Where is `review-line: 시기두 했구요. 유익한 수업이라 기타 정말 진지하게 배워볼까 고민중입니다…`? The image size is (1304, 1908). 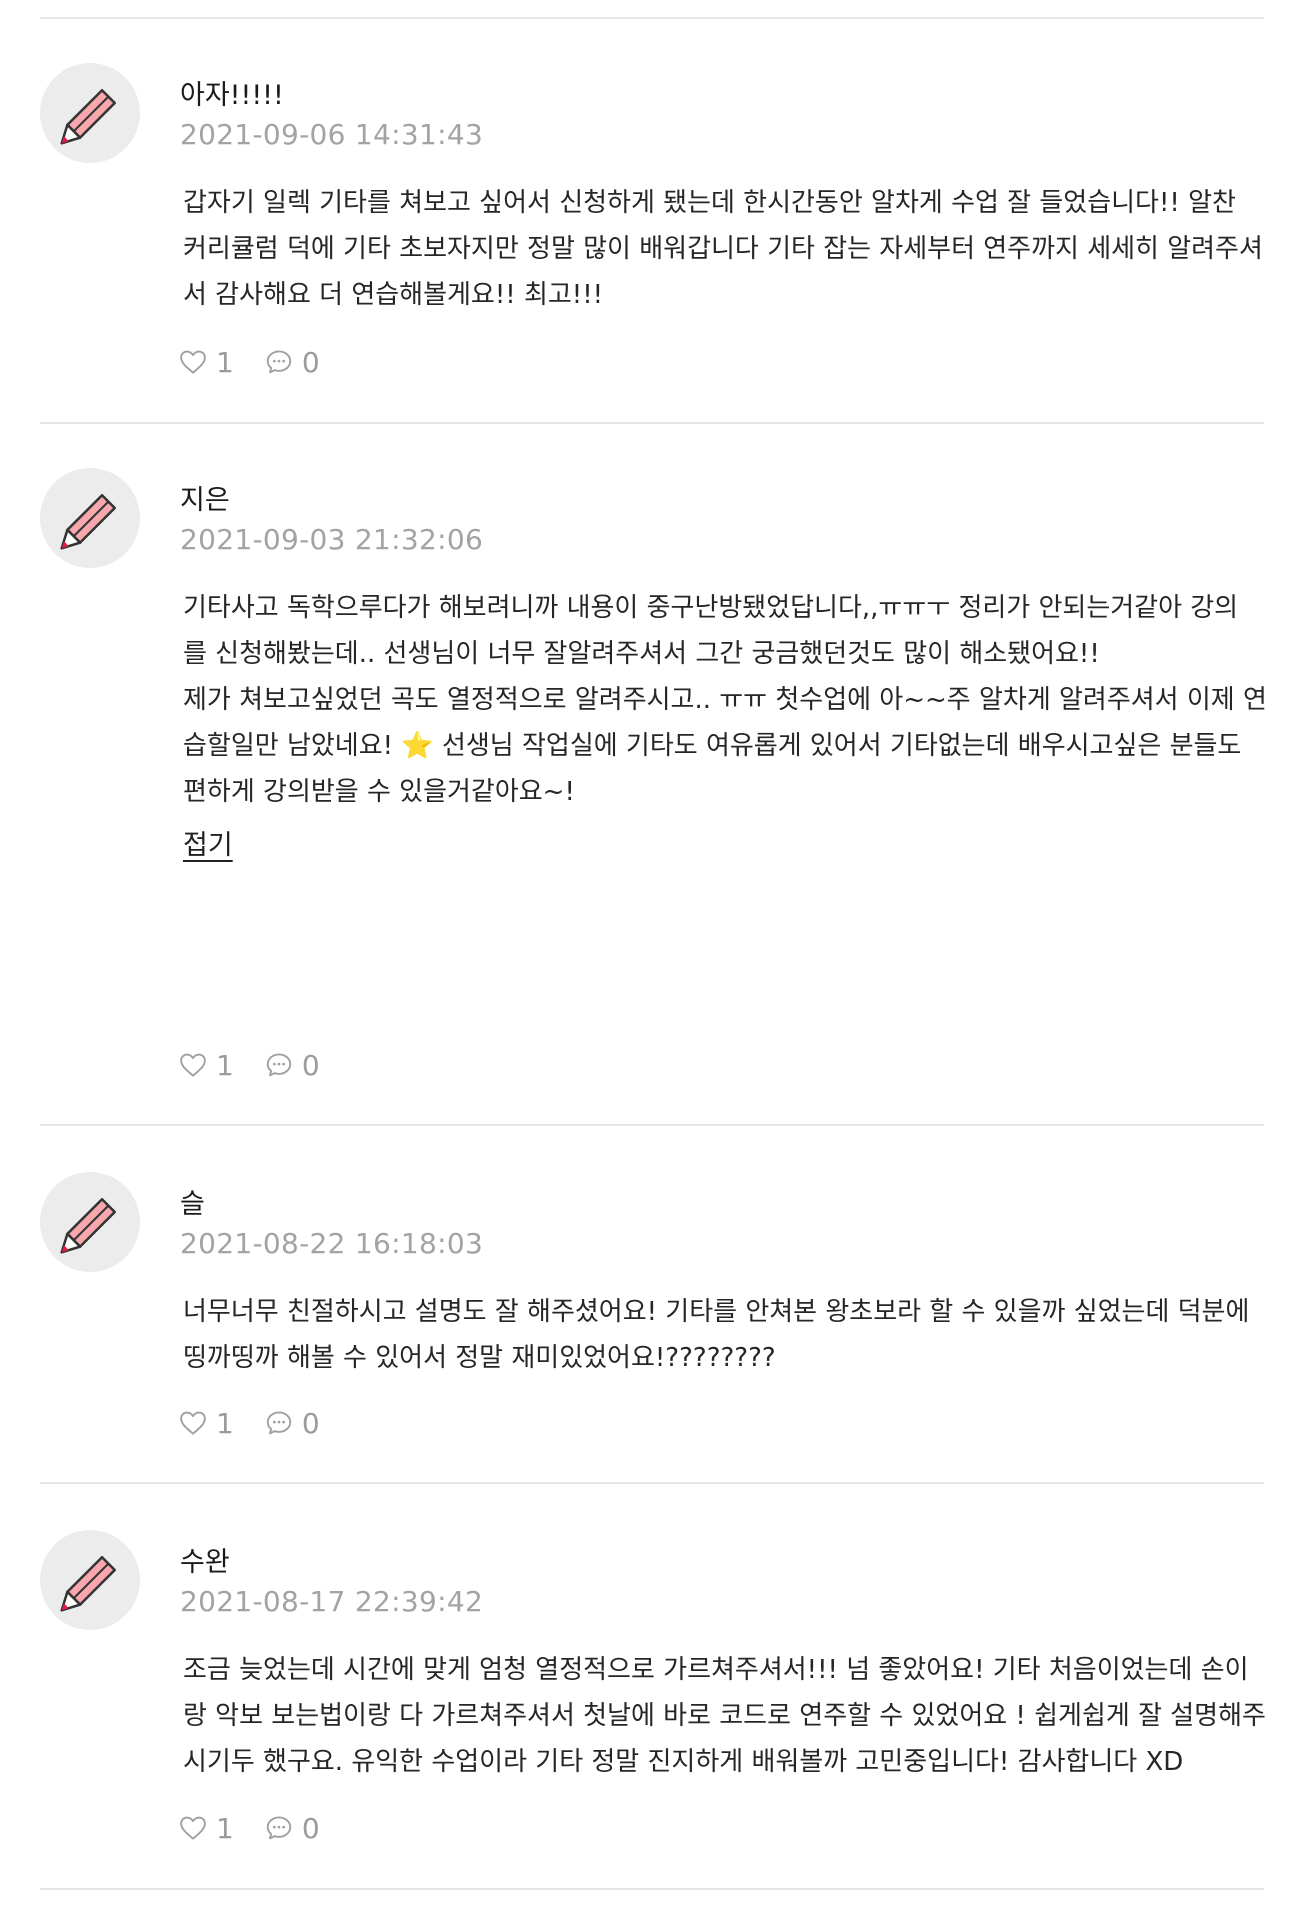
review-line: 시기두 했구요. 유익한 수업이라 기타 정말 진지하게 배워볼까 고민중입니다… is located at coordinates (683, 1762).